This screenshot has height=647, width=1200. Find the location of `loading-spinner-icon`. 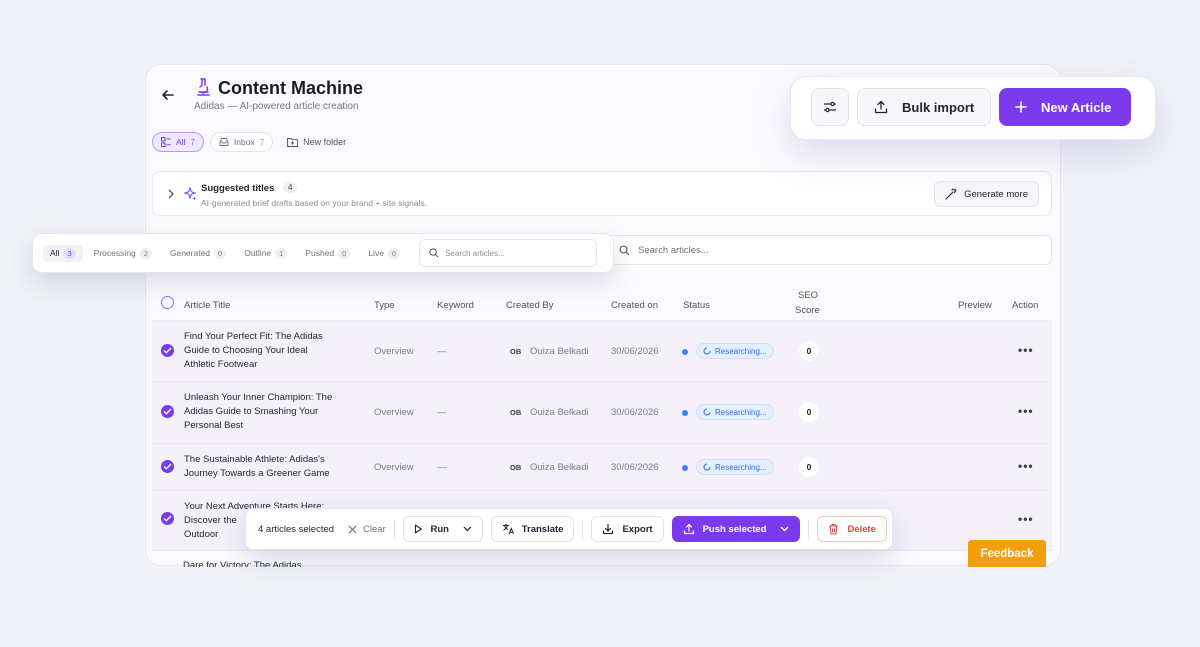

loading-spinner-icon is located at coordinates (707, 412).